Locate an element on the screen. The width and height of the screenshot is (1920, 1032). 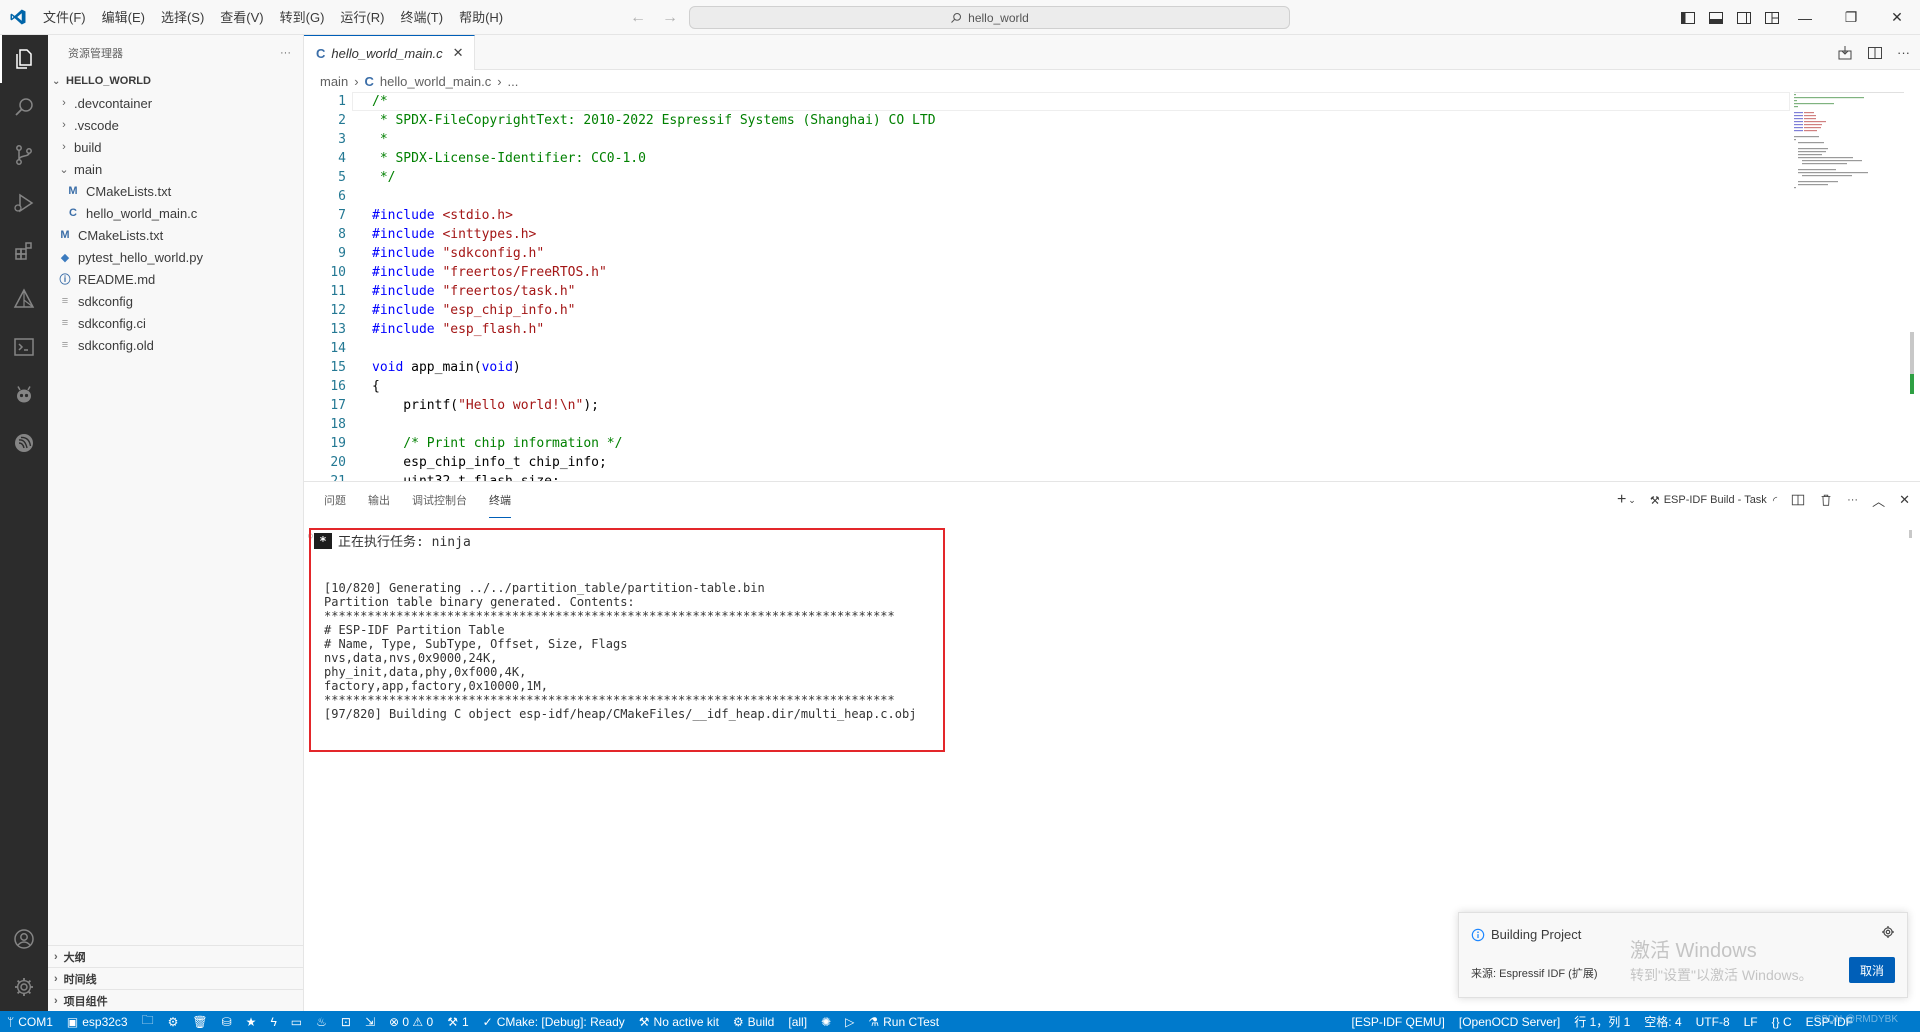
code-line: 15 void app_main(void) is located at coordinates (1049, 367).